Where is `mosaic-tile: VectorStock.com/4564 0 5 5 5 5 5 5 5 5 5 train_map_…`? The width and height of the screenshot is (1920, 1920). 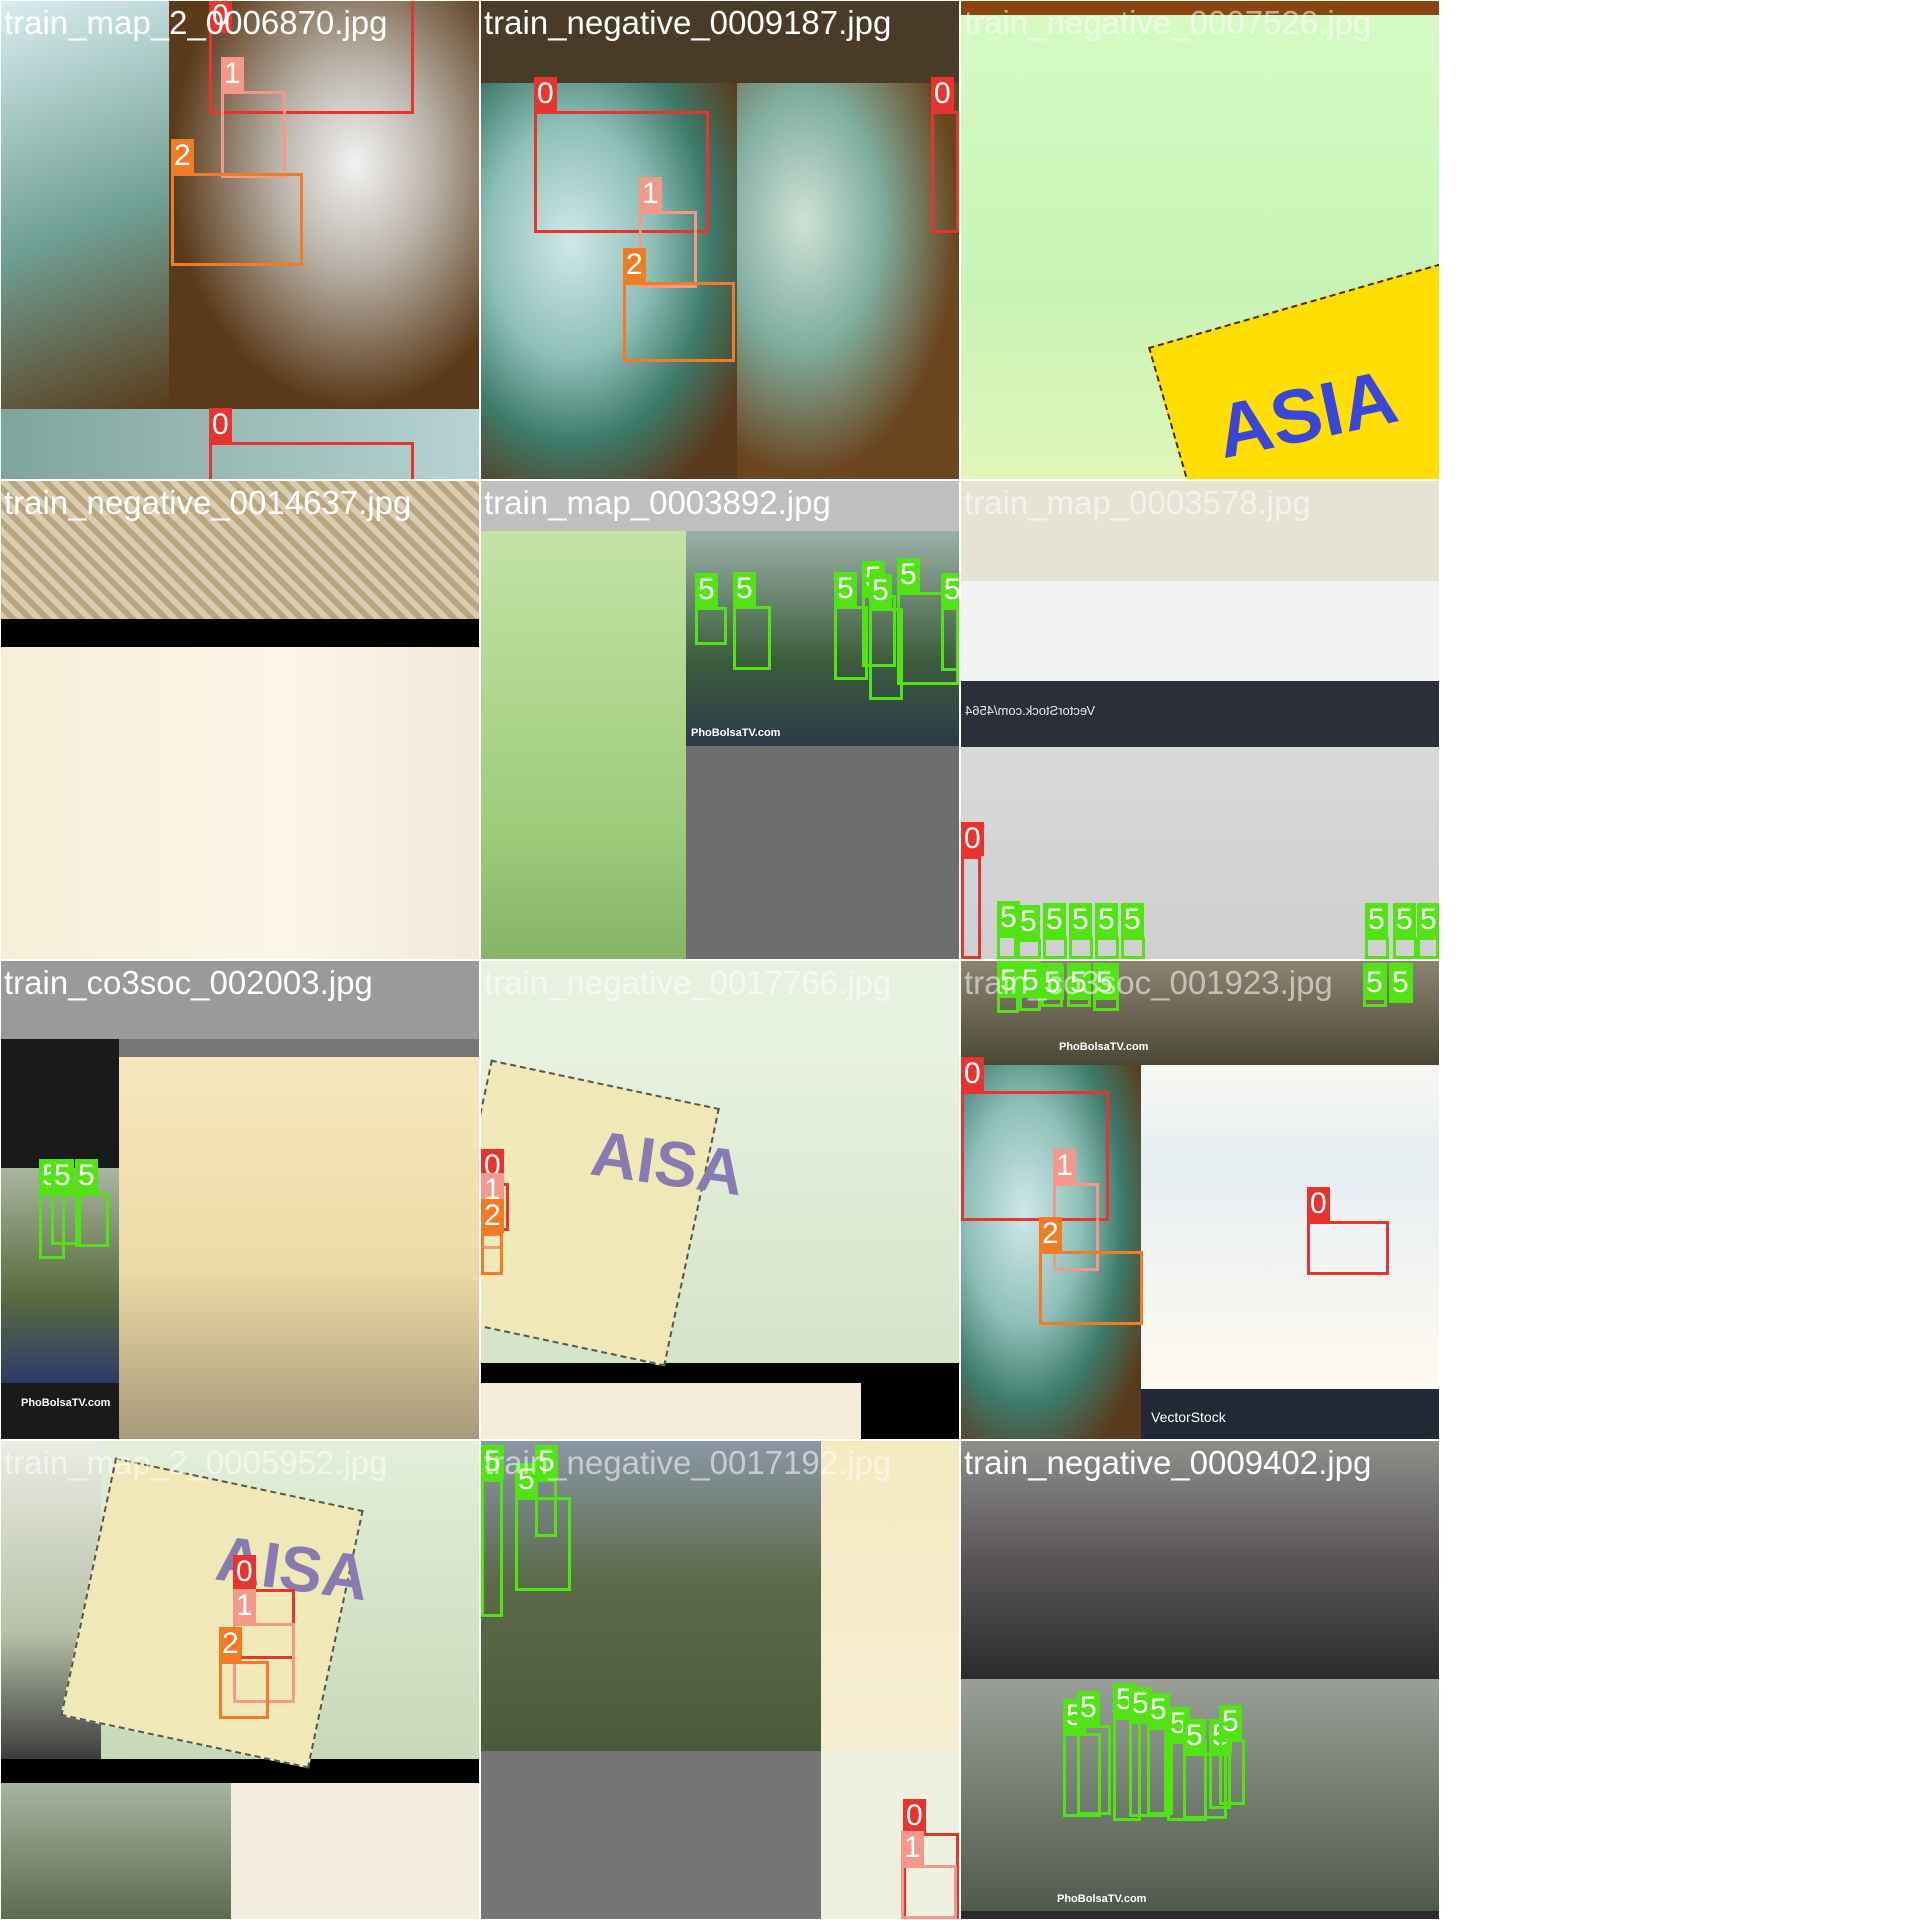
mosaic-tile: VectorStock.com/4564 0 5 5 5 5 5 5 5 5 5 train_map_… is located at coordinates (1200, 720).